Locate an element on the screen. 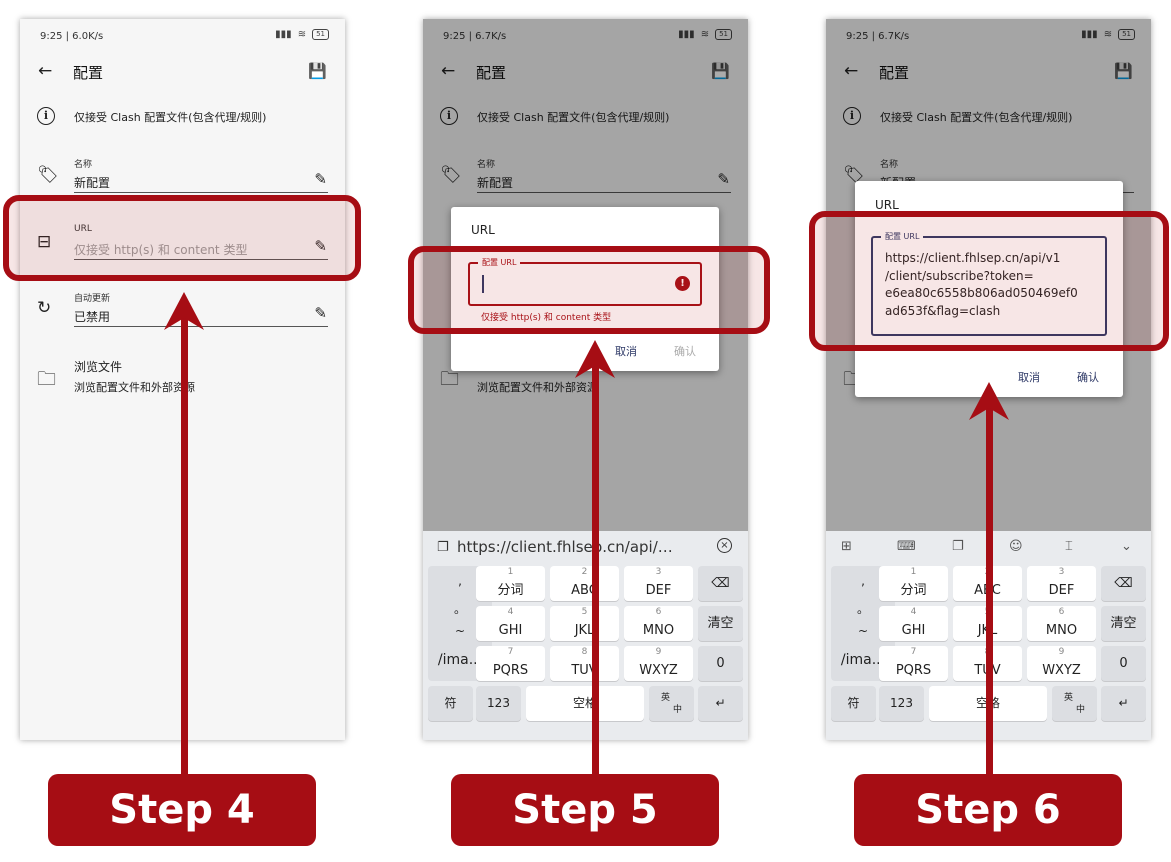 The image size is (1171, 862). key-number: 1 is located at coordinates (913, 572).